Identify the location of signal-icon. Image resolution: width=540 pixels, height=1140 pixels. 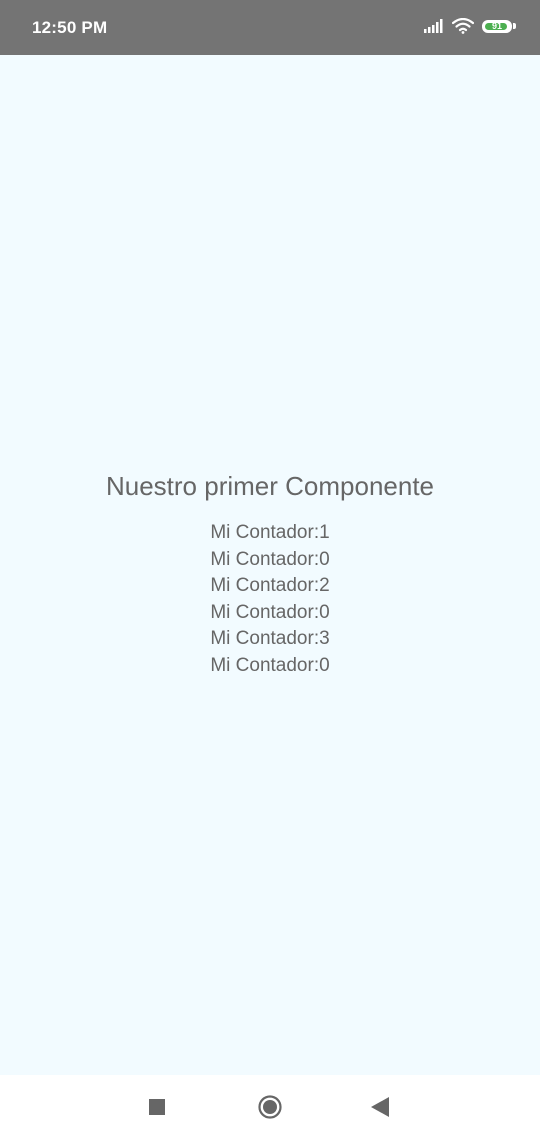
(433, 26).